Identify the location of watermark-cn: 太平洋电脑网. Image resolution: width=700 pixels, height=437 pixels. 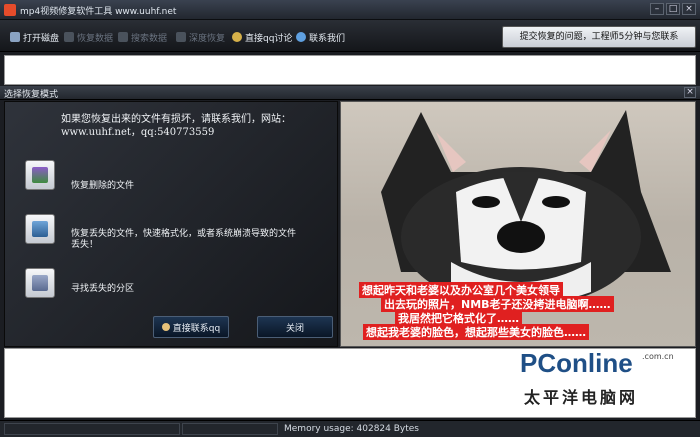
(581, 397).